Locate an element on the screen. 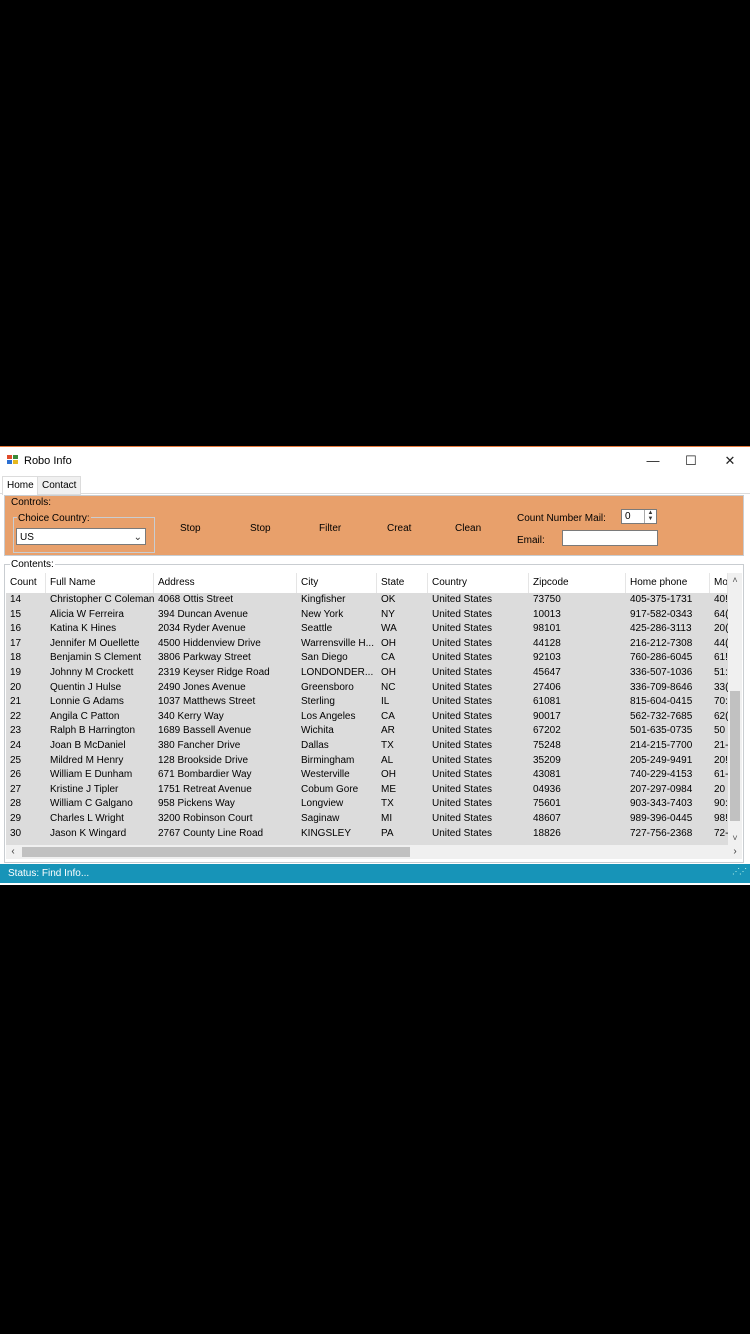 This screenshot has height=1334, width=750. cell-zipcode: 92103 is located at coordinates (577, 658).